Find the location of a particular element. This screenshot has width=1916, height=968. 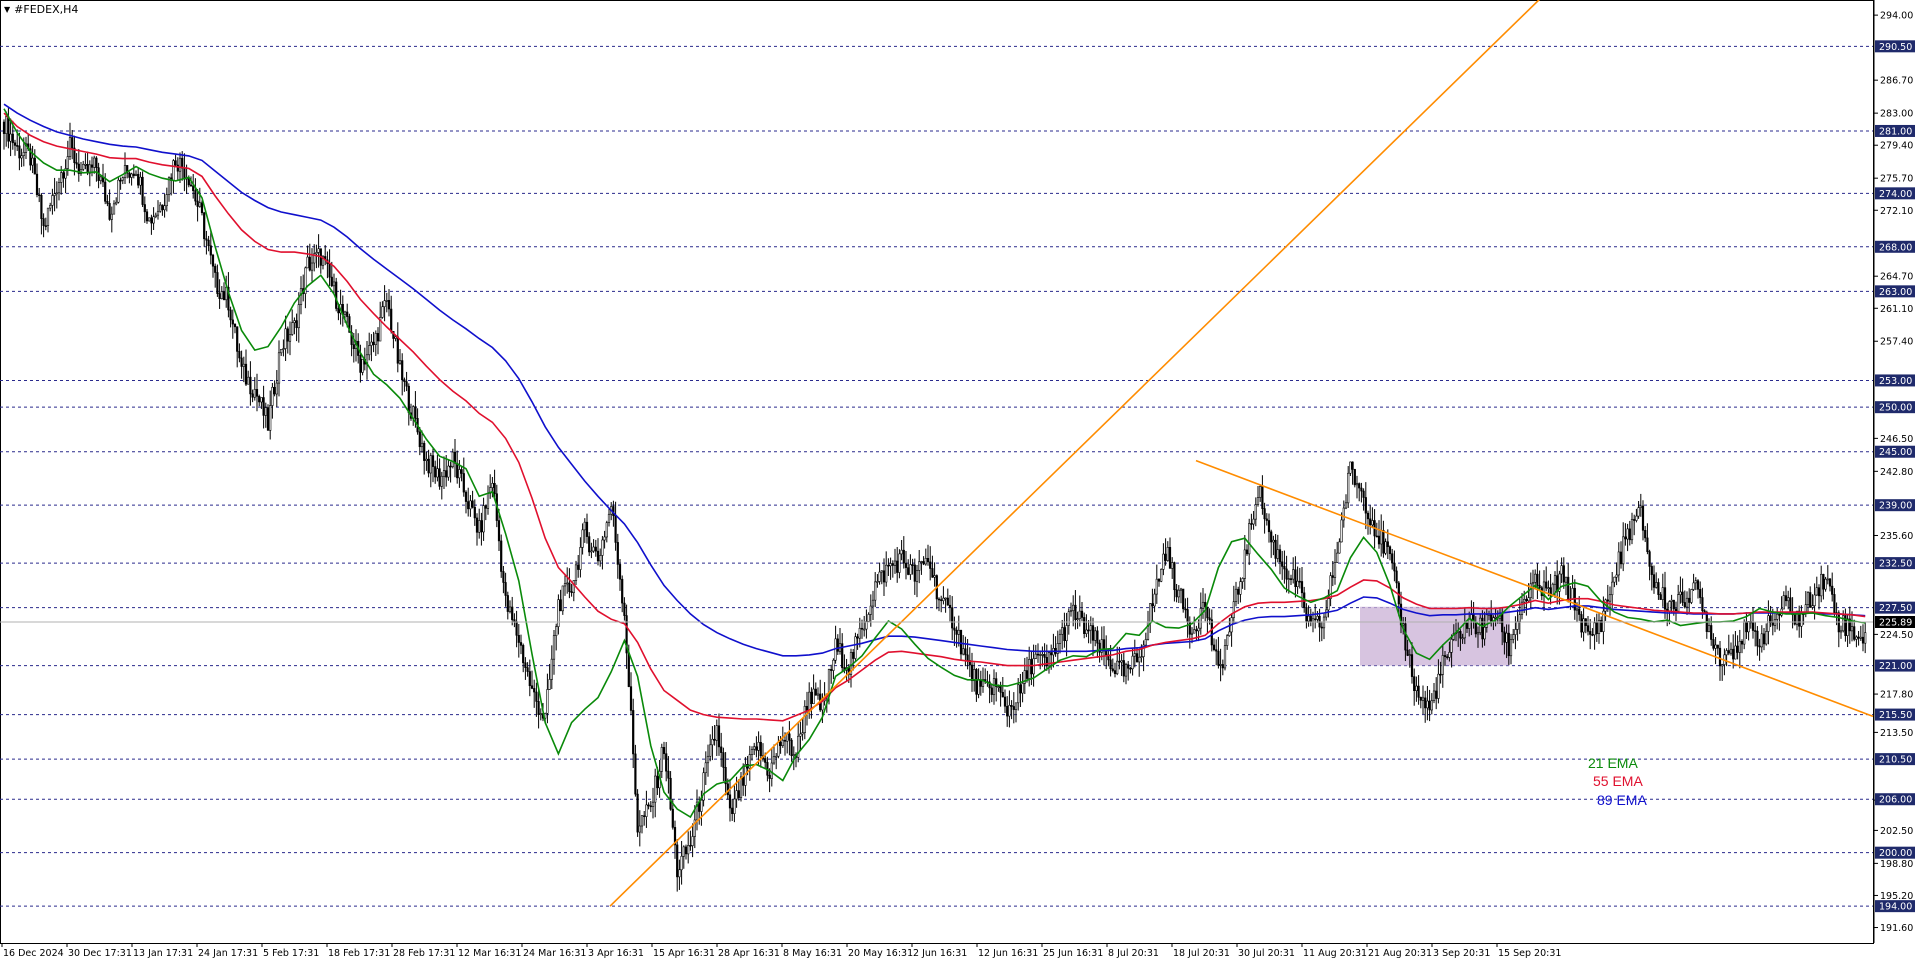

level-price-tag: 210.50 is located at coordinates (1895, 760).